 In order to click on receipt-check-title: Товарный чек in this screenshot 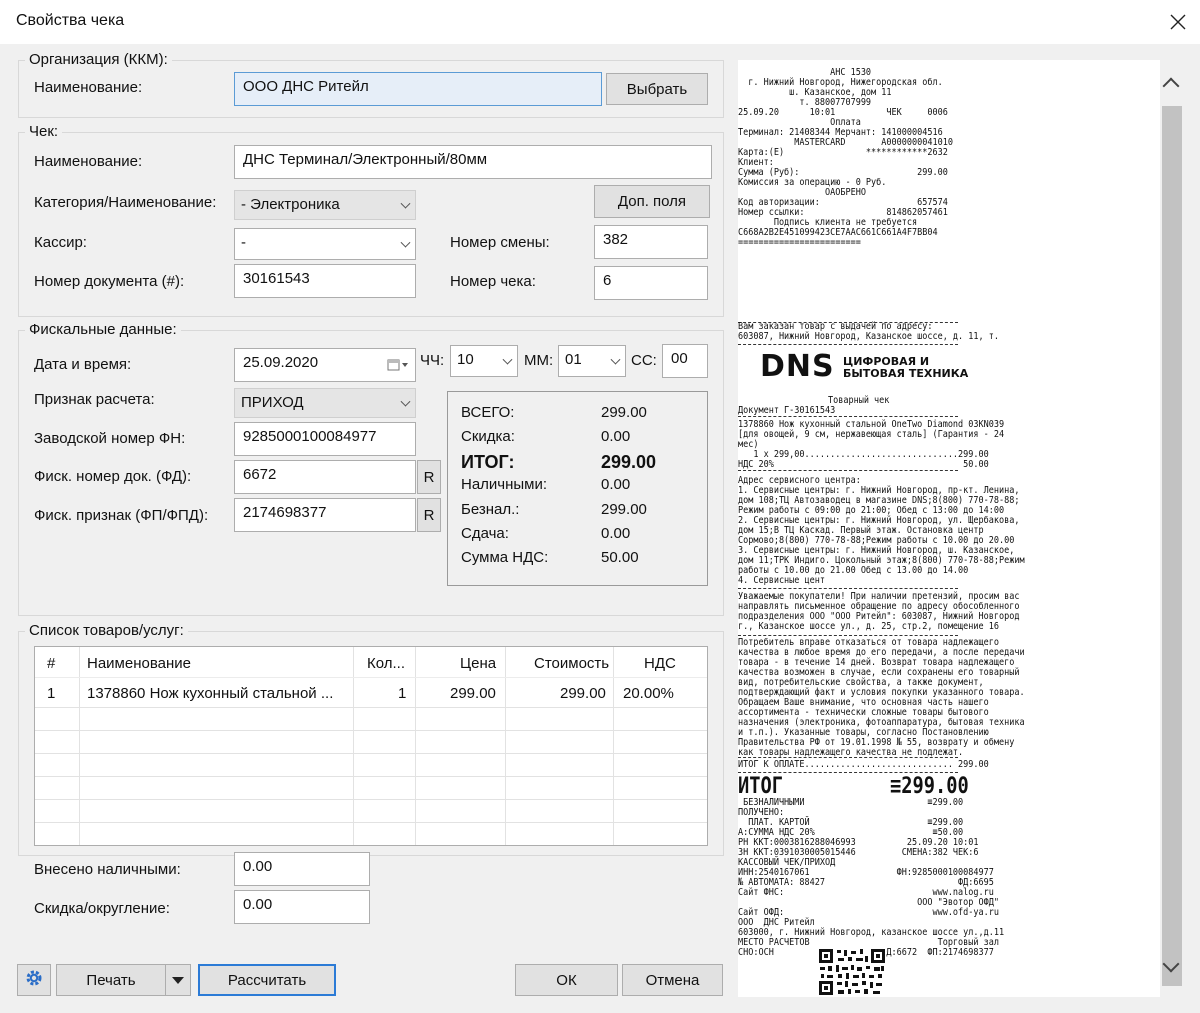, I will do `click(859, 400)`.